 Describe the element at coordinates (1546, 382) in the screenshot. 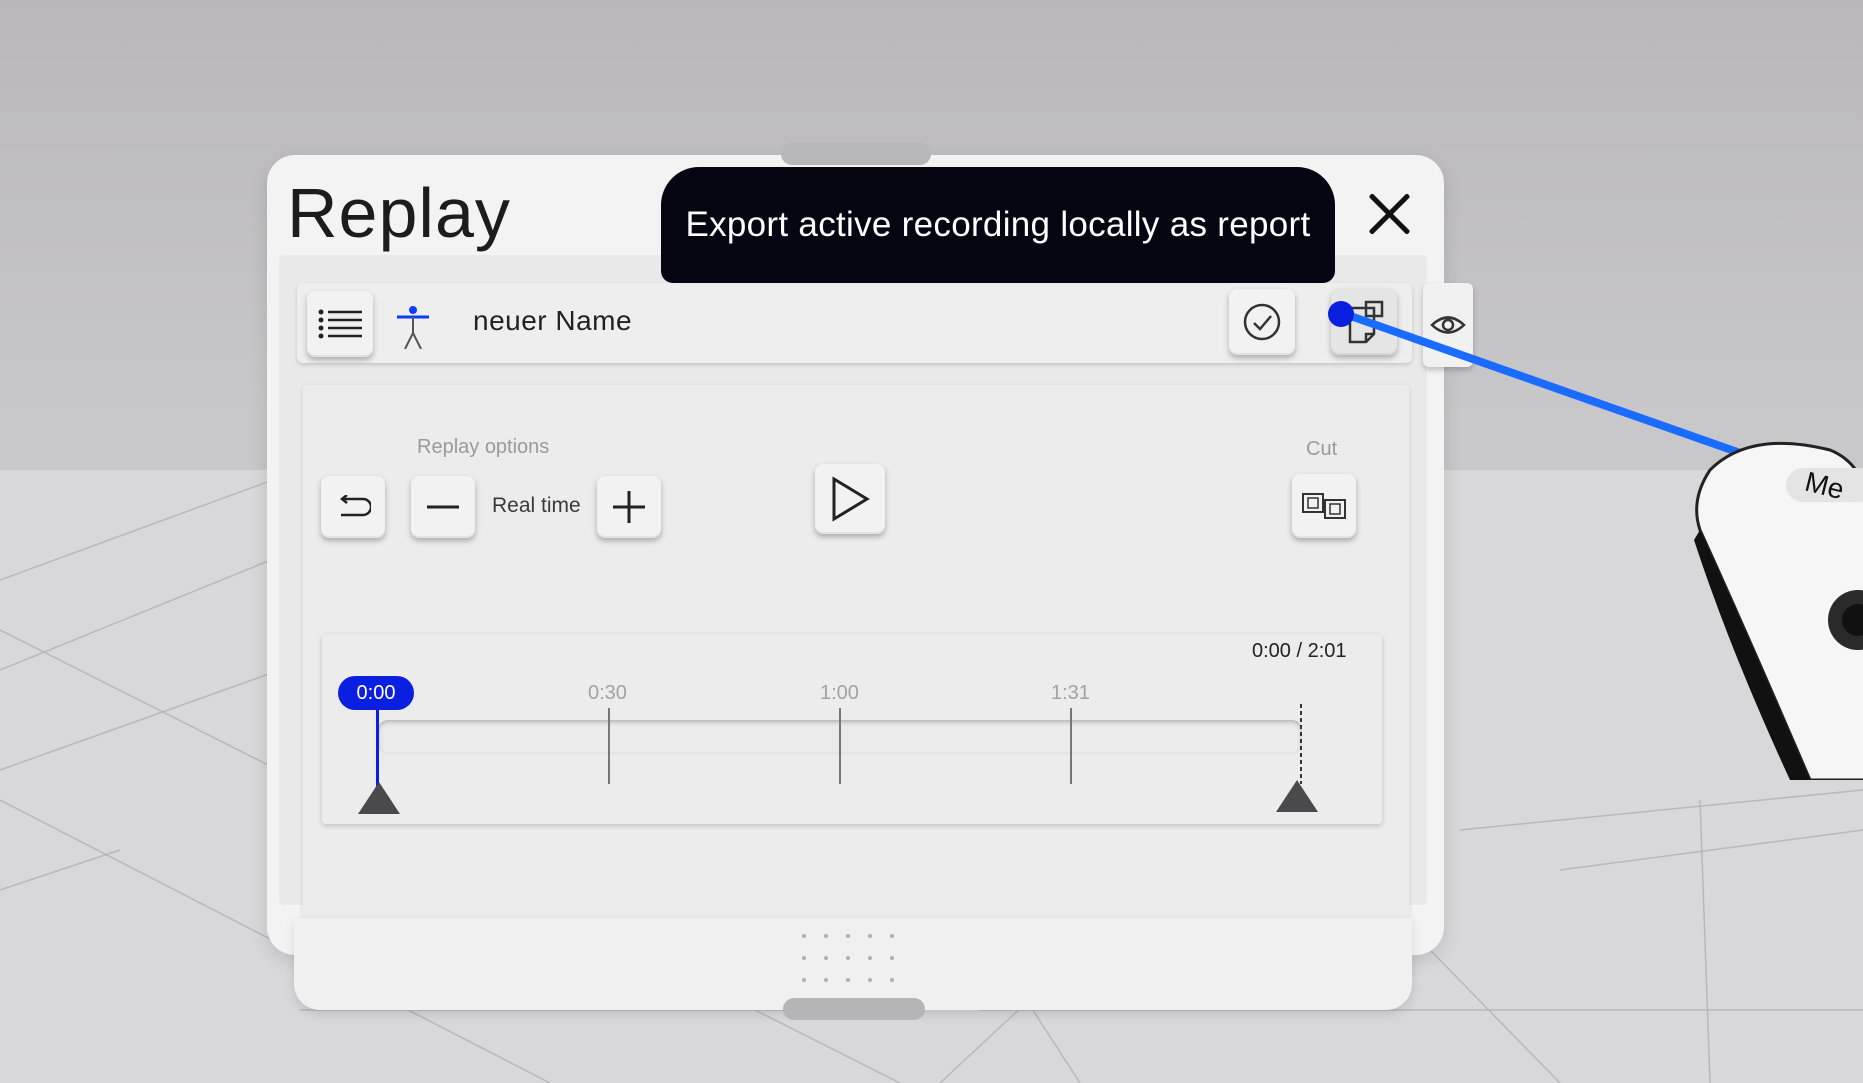

I see `laser-pointer` at that location.